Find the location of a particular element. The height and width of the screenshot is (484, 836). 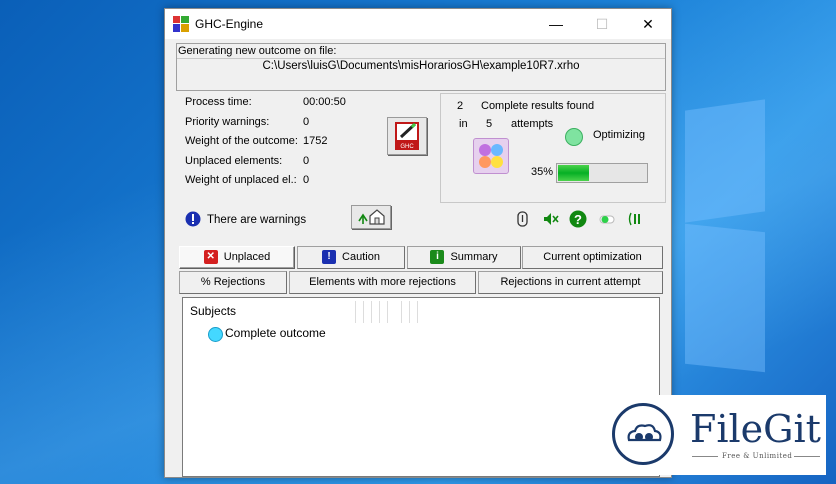

minimize-button: — is located at coordinates (556, 24).